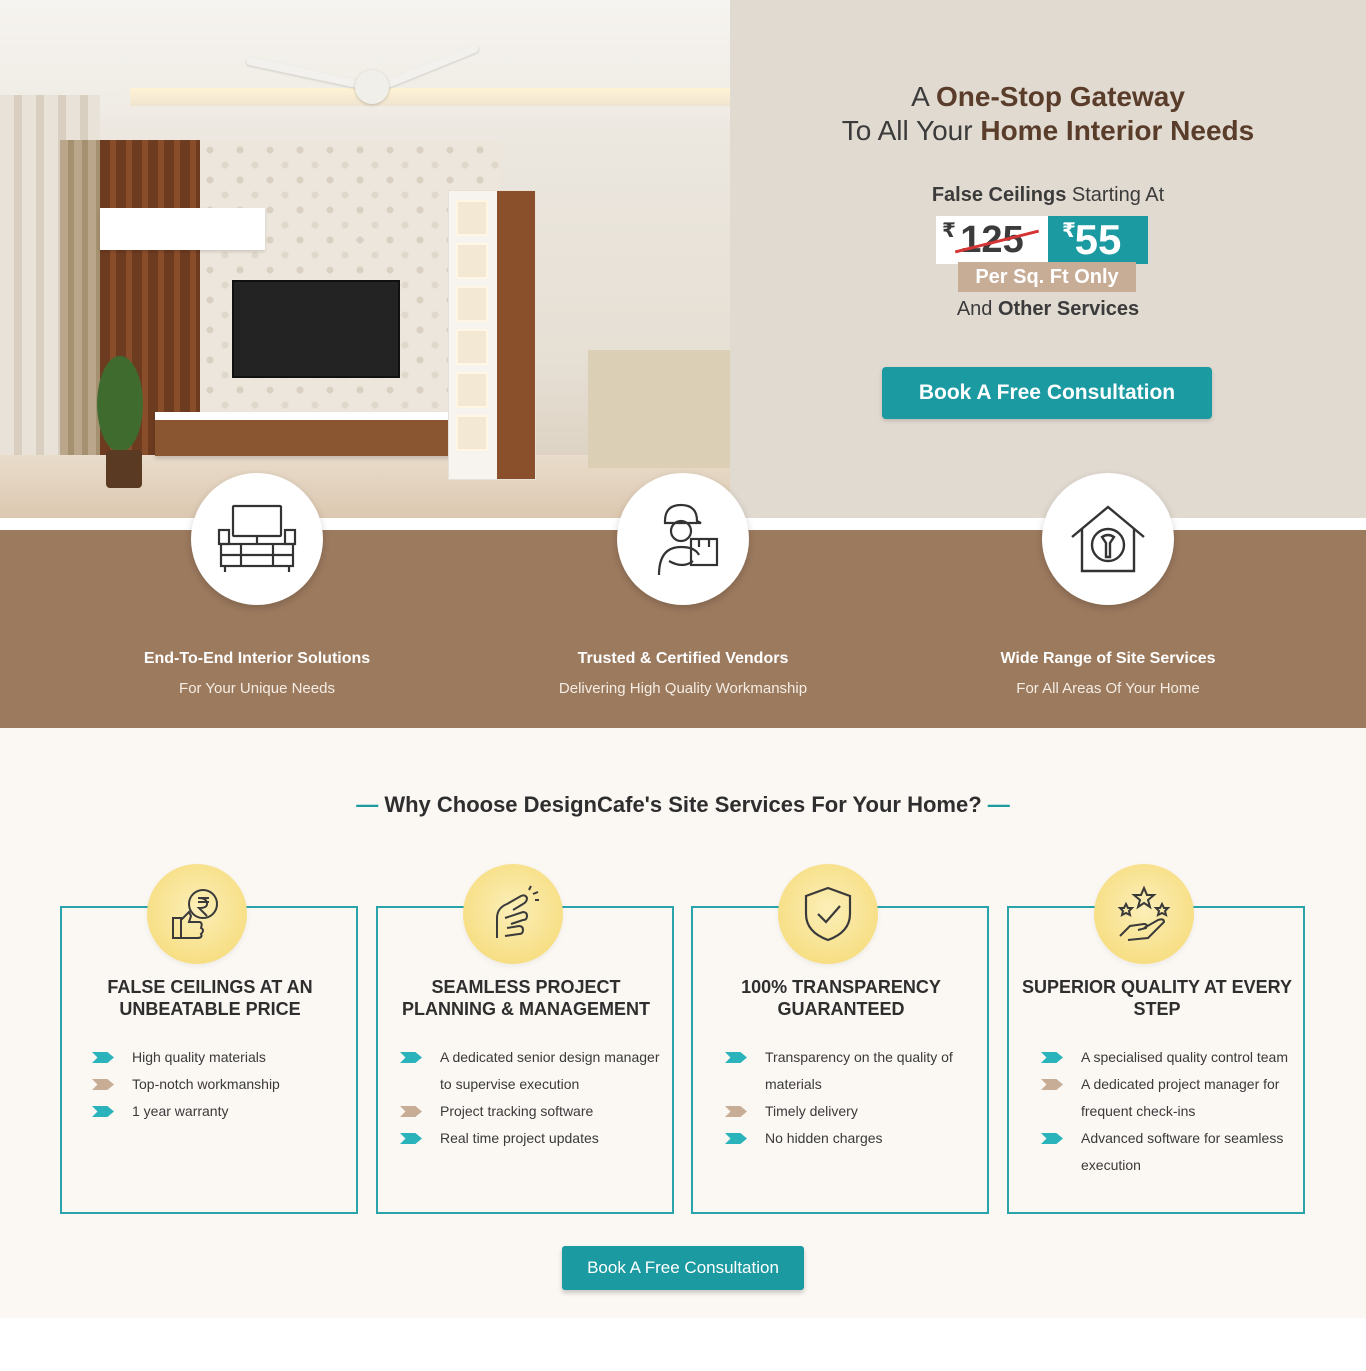  I want to click on price-tag: ₹ 125 ₹ 55, so click(1042, 240).